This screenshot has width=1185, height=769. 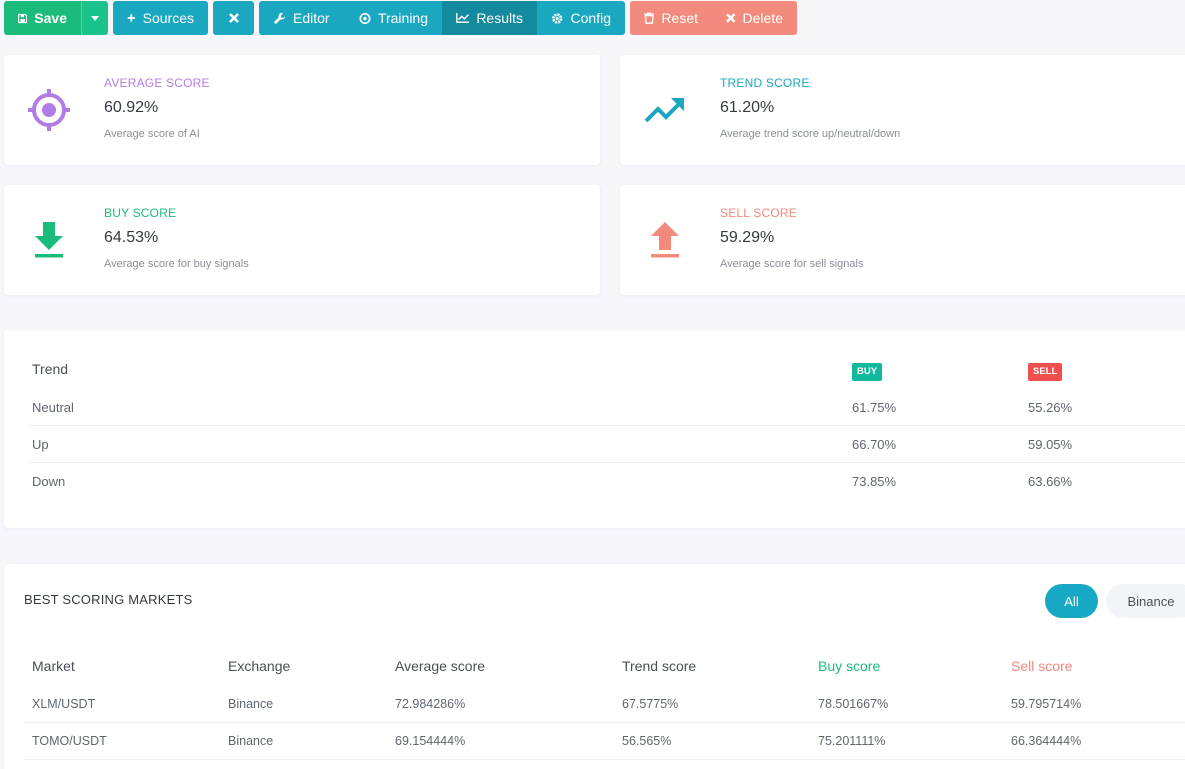 What do you see at coordinates (810, 134) in the screenshot?
I see `trend-score-desc: Average trend score up/neutral/down` at bounding box center [810, 134].